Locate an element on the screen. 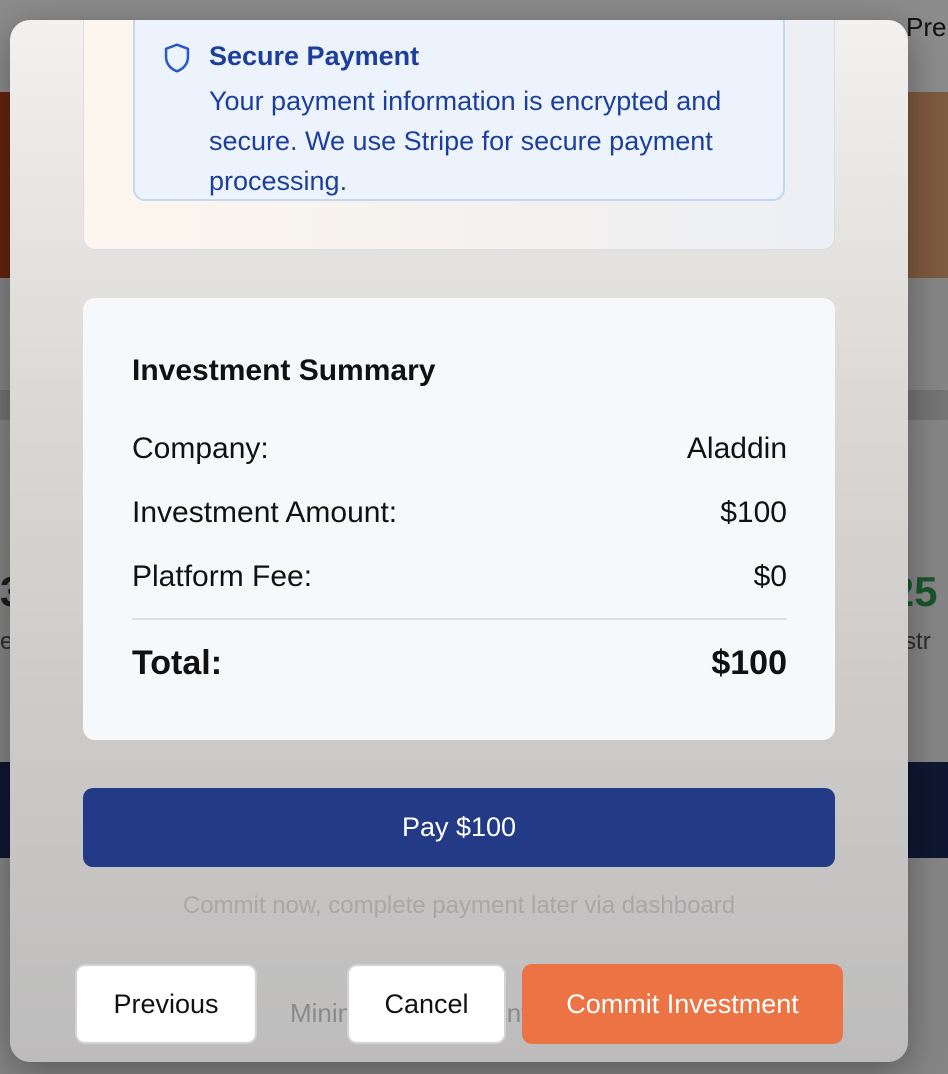  summary-row-total: Total: $100 is located at coordinates (459, 664).